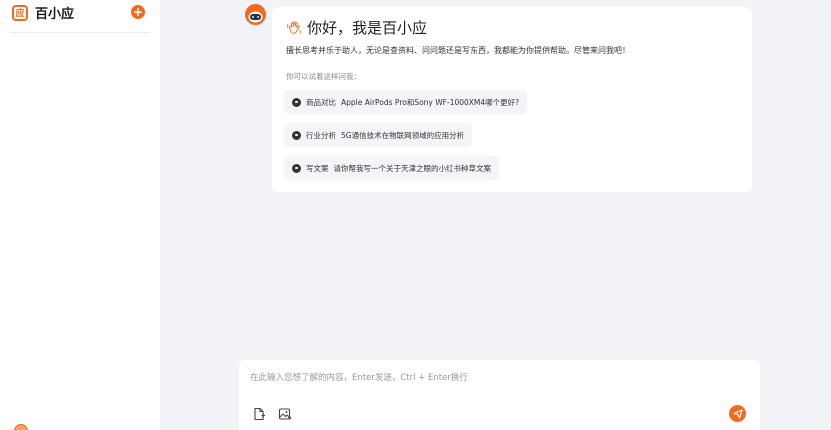  I want to click on send-button, so click(737, 413).